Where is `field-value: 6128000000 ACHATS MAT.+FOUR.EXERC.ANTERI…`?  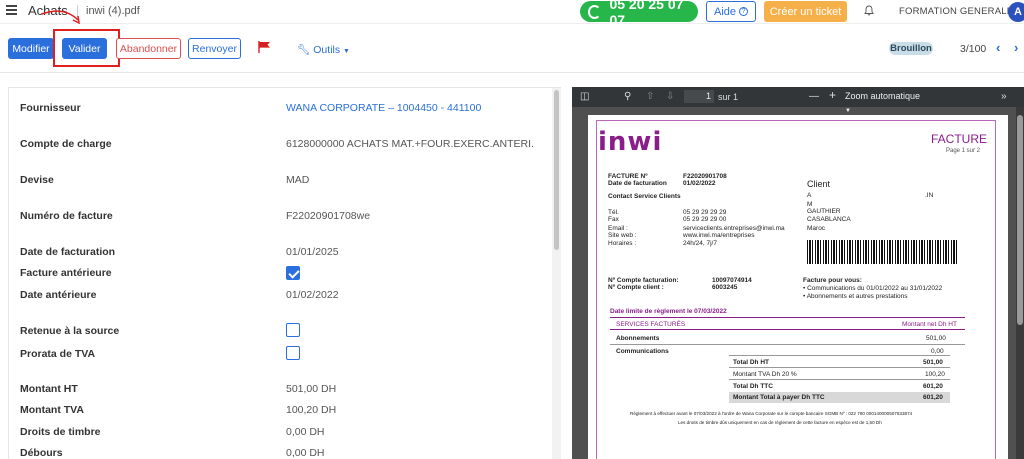 field-value: 6128000000 ACHATS MAT.+FOUR.EXERC.ANTERI… is located at coordinates (410, 144).